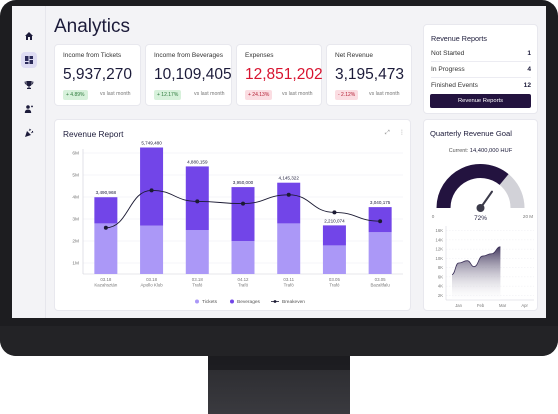 The image size is (558, 414). What do you see at coordinates (529, 53) in the screenshot?
I see `status-count: 1` at bounding box center [529, 53].